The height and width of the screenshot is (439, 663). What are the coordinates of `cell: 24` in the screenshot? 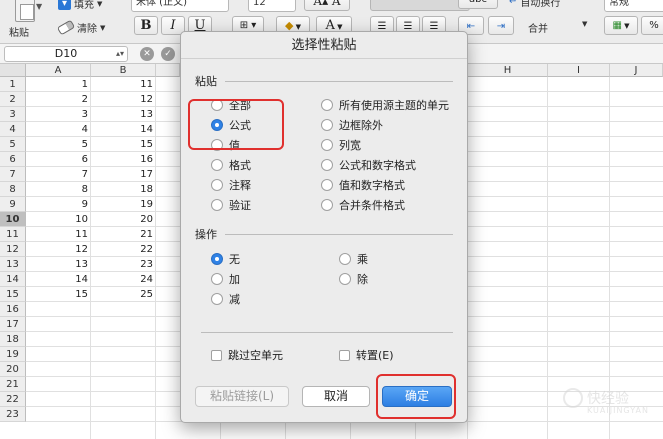 It's located at (123, 279).